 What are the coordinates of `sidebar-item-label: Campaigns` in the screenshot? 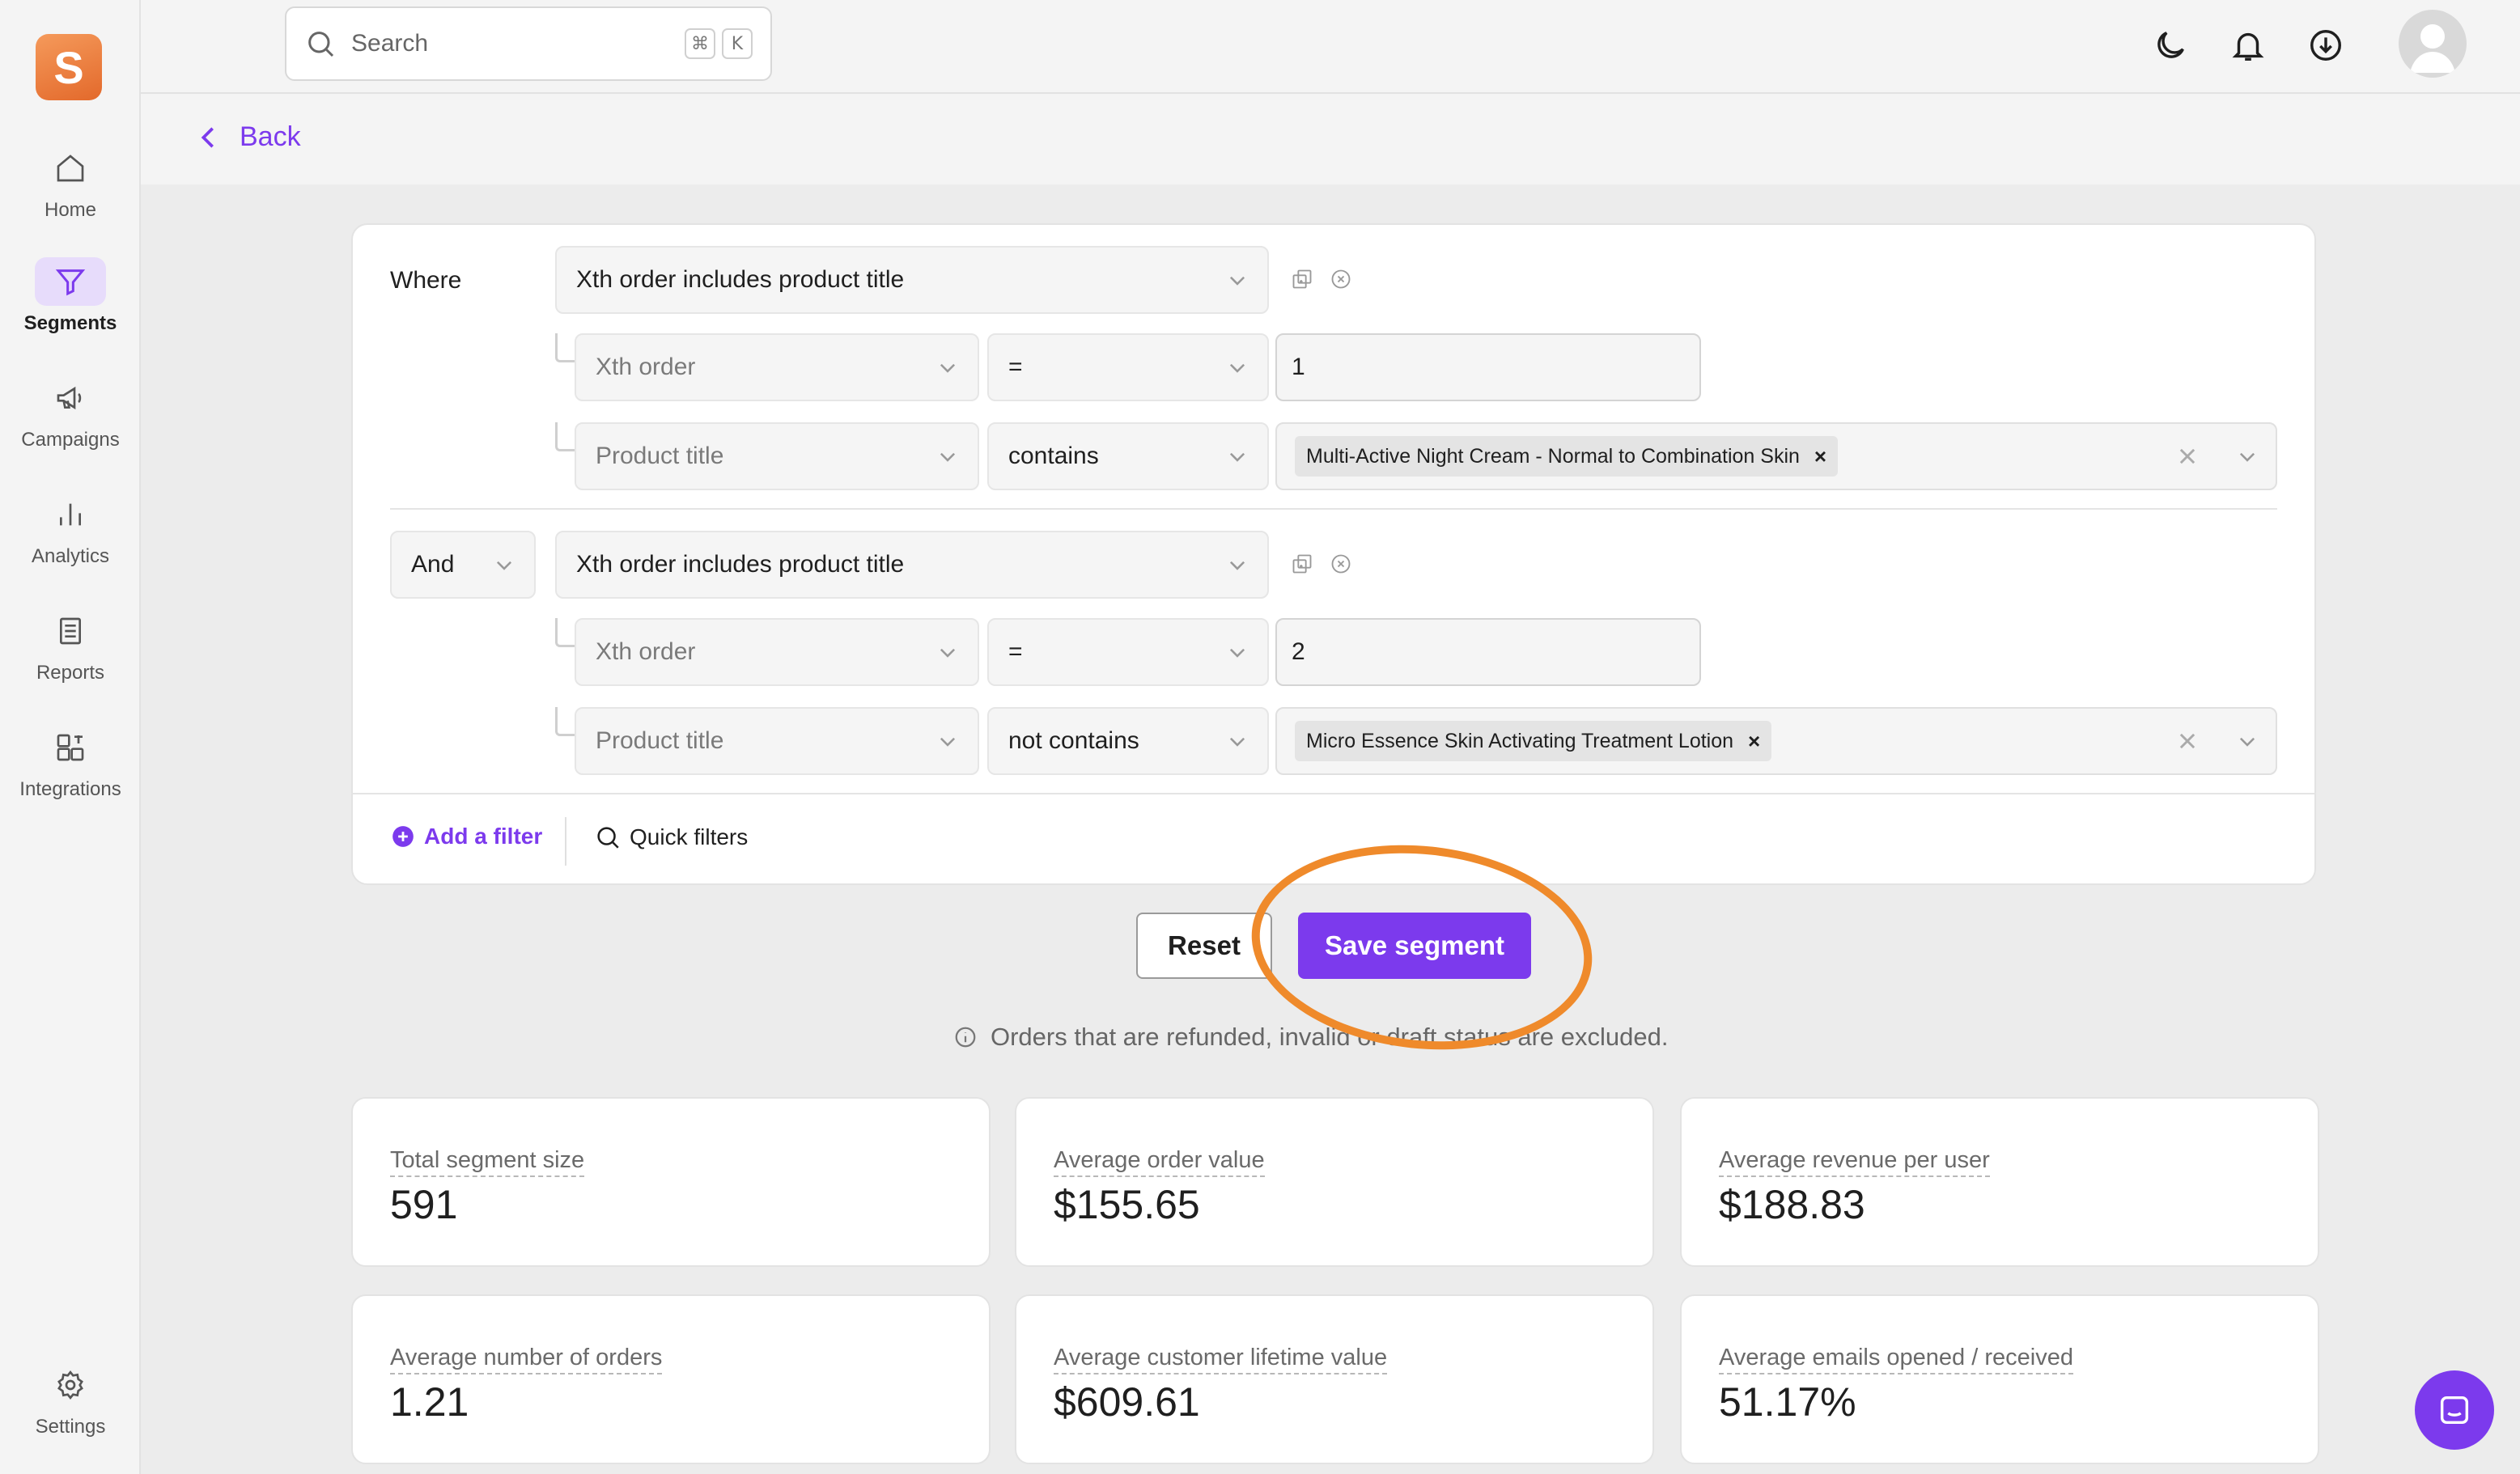 It's located at (70, 440).